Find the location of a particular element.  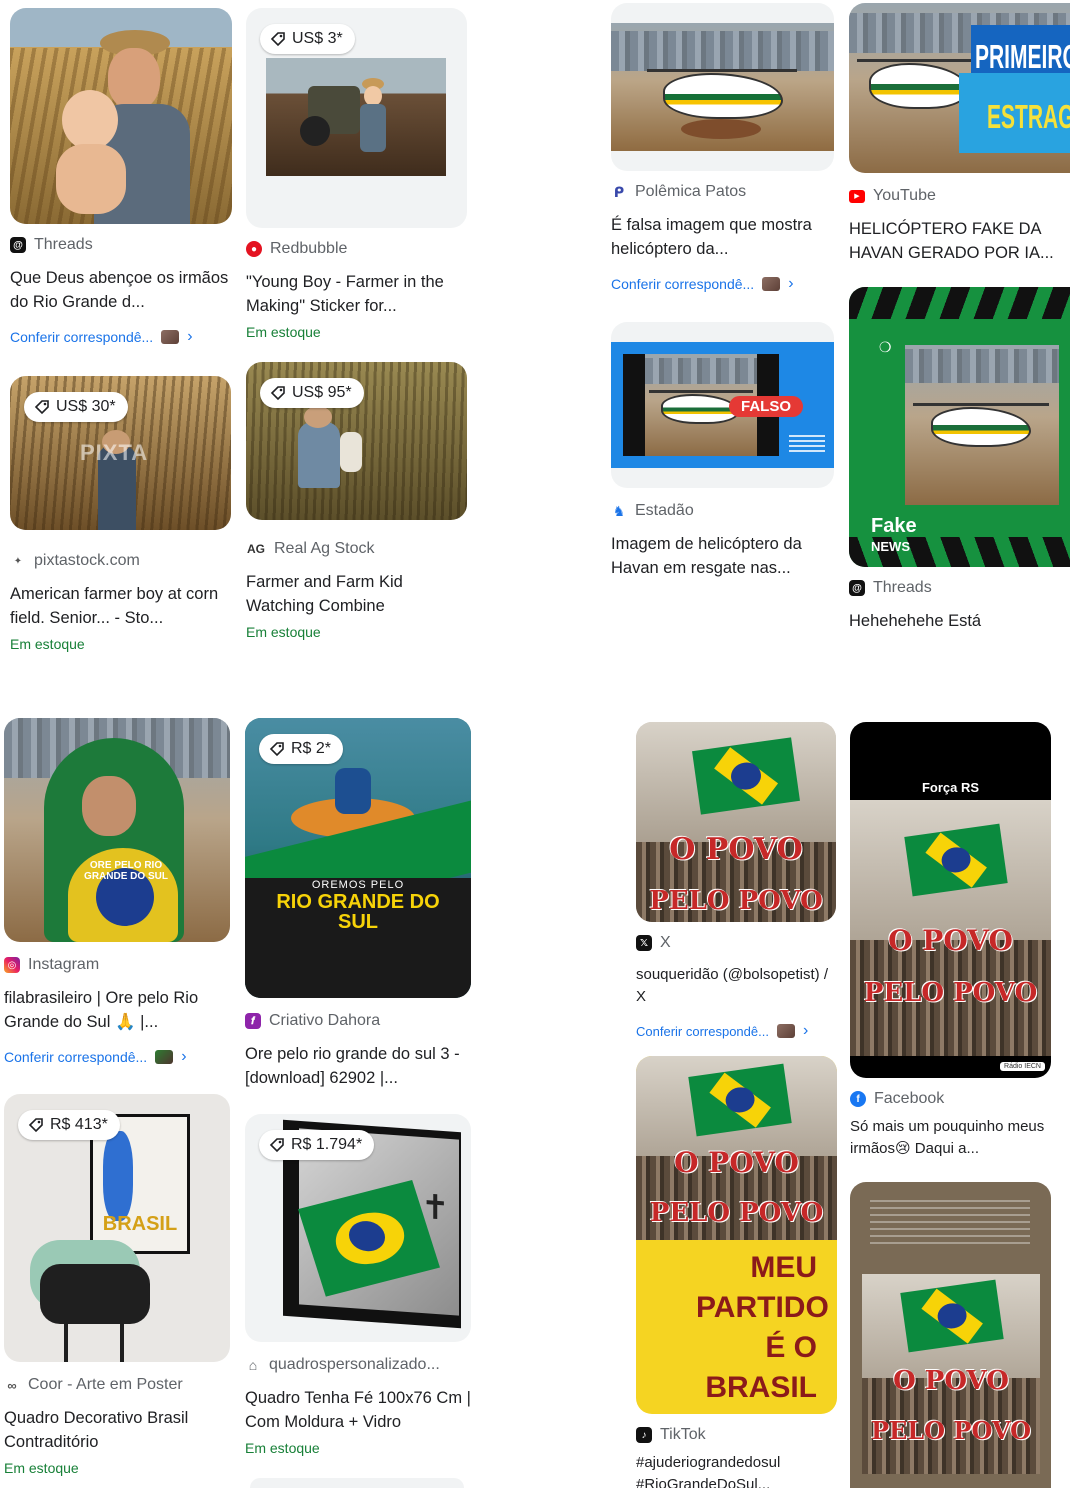

x-logo-icon: 𝕏 is located at coordinates (644, 943).